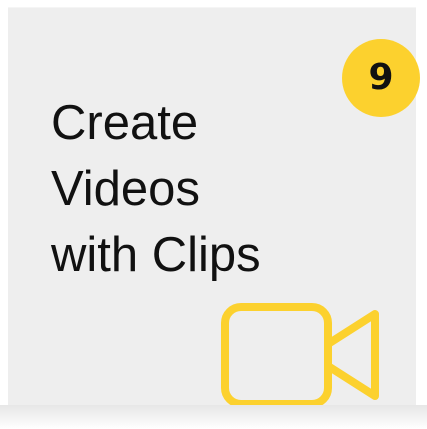 The image size is (427, 429). What do you see at coordinates (300, 355) in the screenshot?
I see `video-camera-icon` at bounding box center [300, 355].